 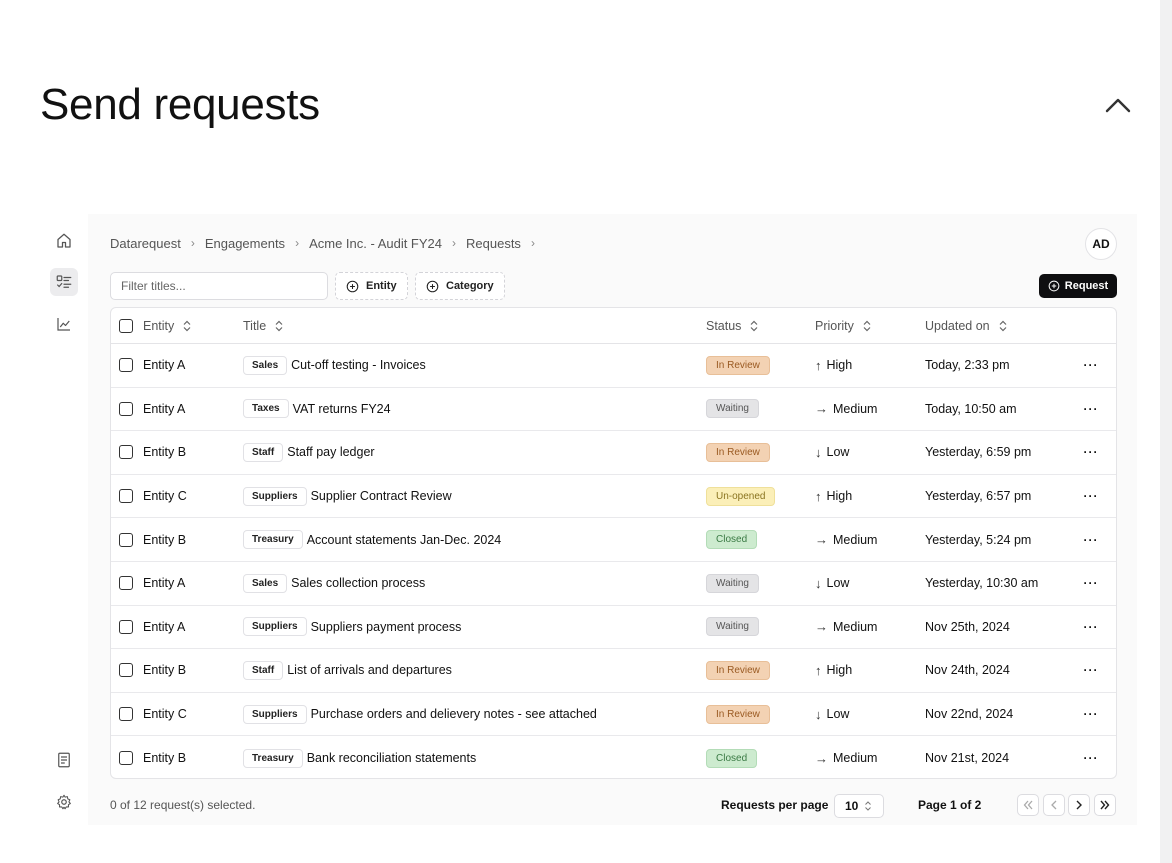 What do you see at coordinates (358, 365) in the screenshot?
I see `request-title: Cut-off testing - Invoices` at bounding box center [358, 365].